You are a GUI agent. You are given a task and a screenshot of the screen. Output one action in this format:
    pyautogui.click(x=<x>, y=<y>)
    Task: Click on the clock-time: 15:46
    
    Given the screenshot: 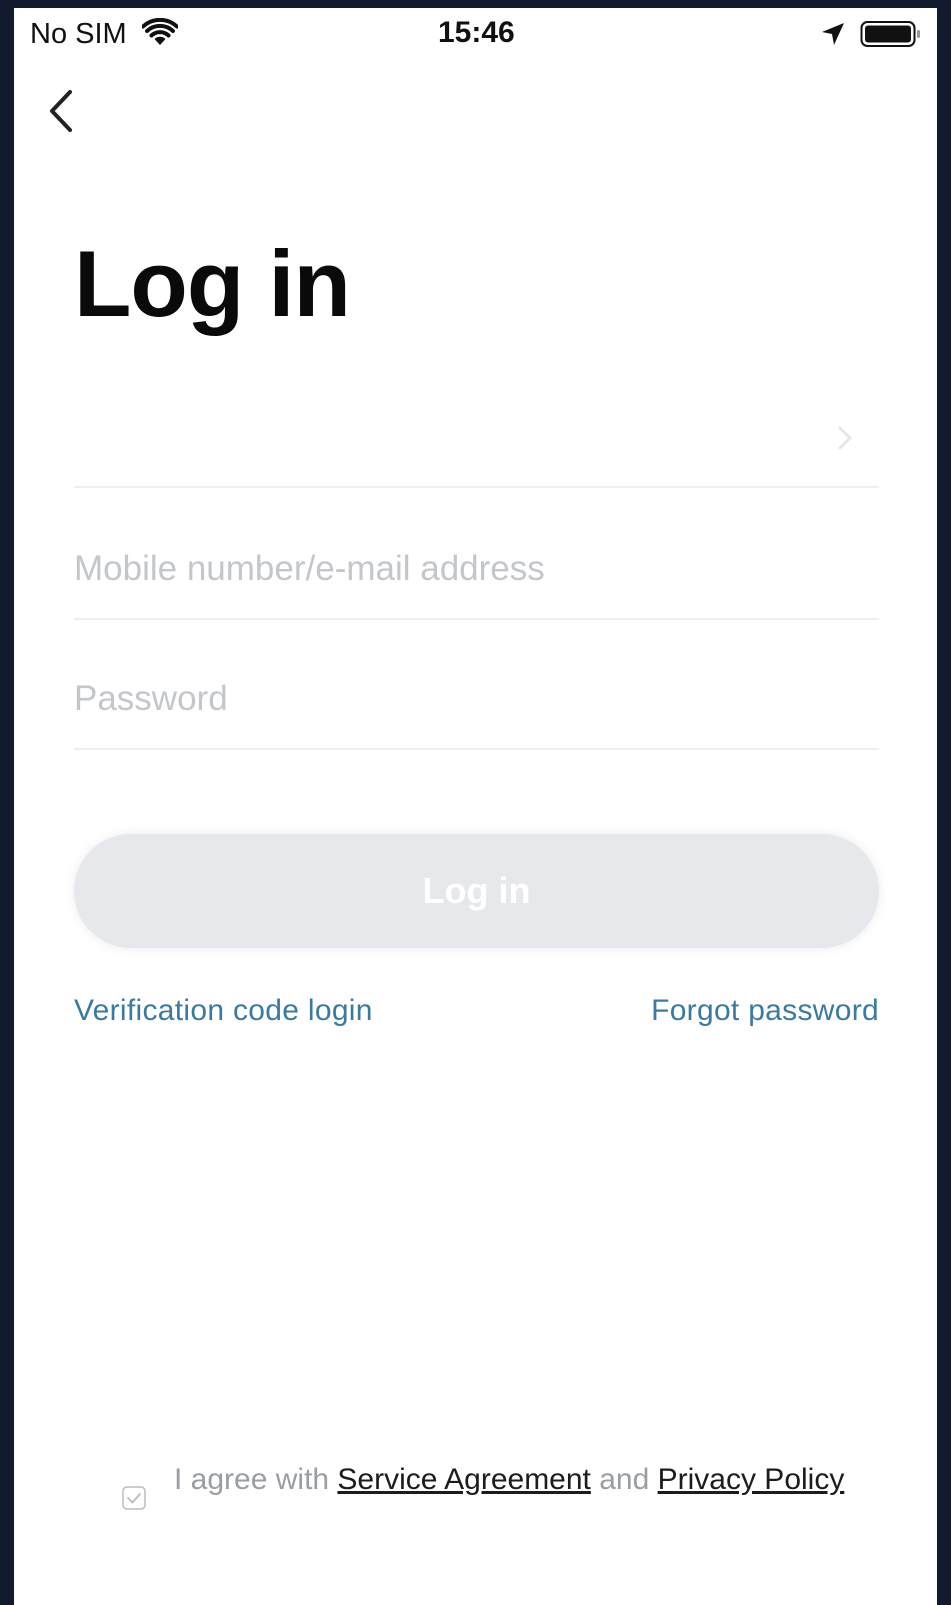 What is the action you would take?
    pyautogui.click(x=476, y=32)
    